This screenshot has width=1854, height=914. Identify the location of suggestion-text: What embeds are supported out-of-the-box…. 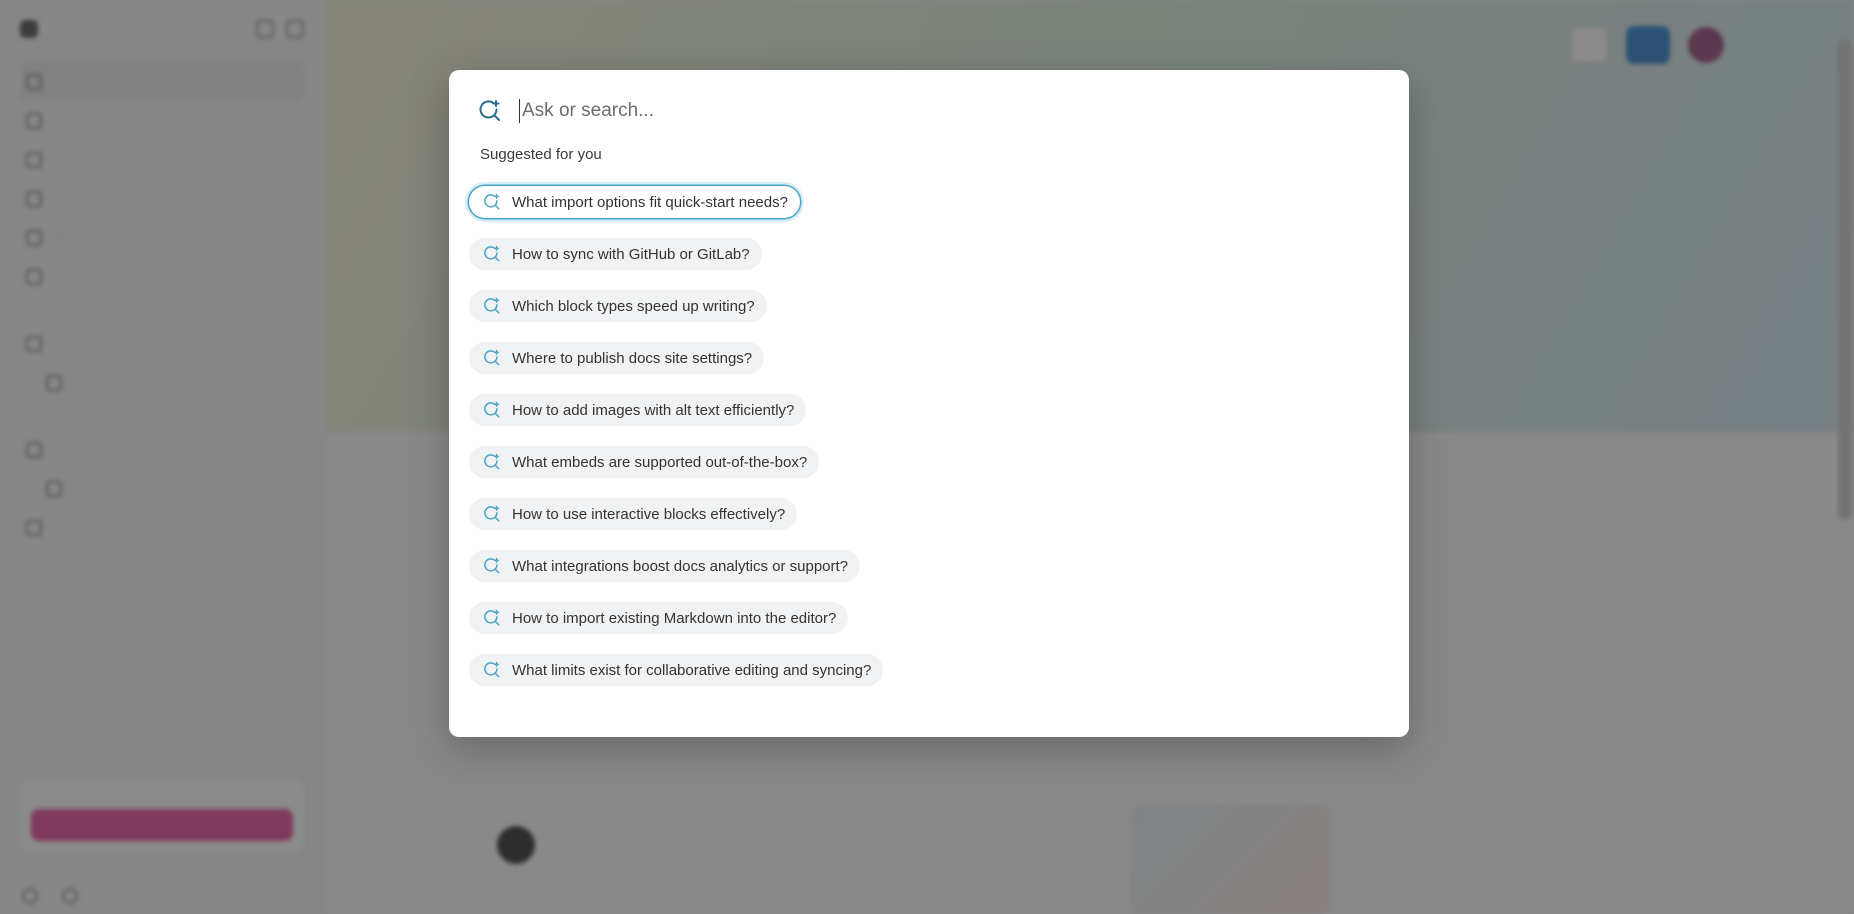
(660, 462).